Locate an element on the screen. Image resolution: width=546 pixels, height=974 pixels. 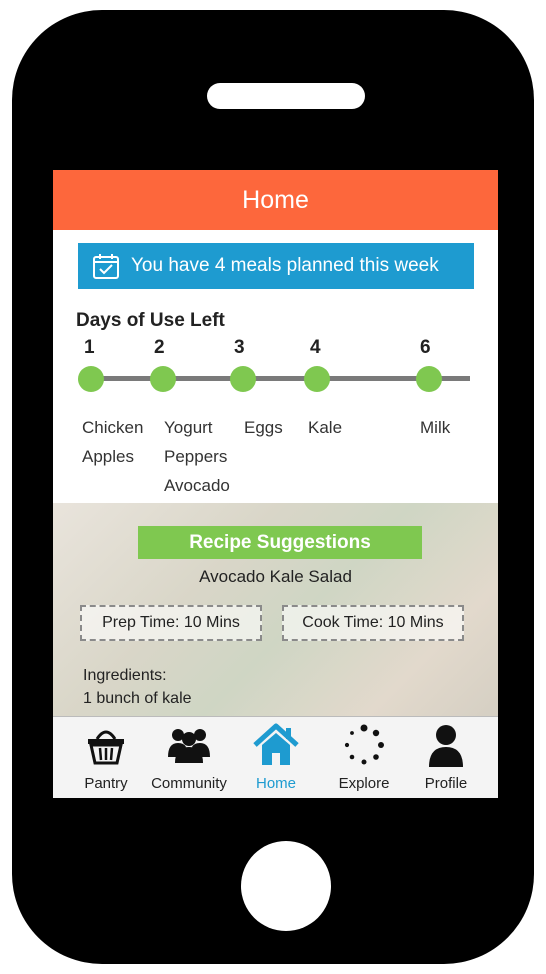
day-number: 2 is located at coordinates (159, 347).